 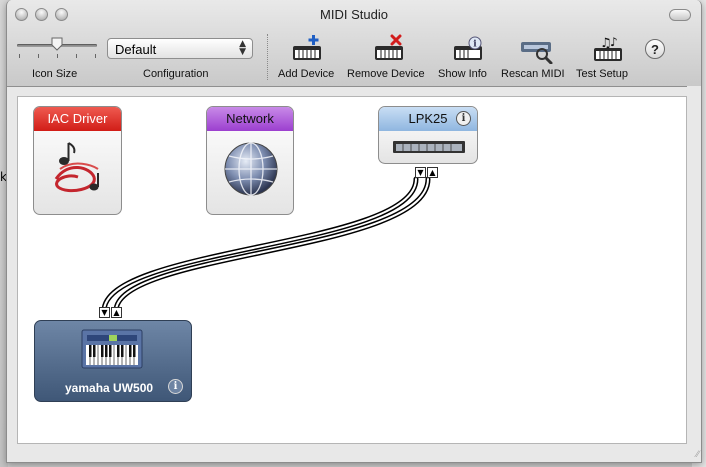 What do you see at coordinates (307, 47) in the screenshot?
I see `add-device-icon` at bounding box center [307, 47].